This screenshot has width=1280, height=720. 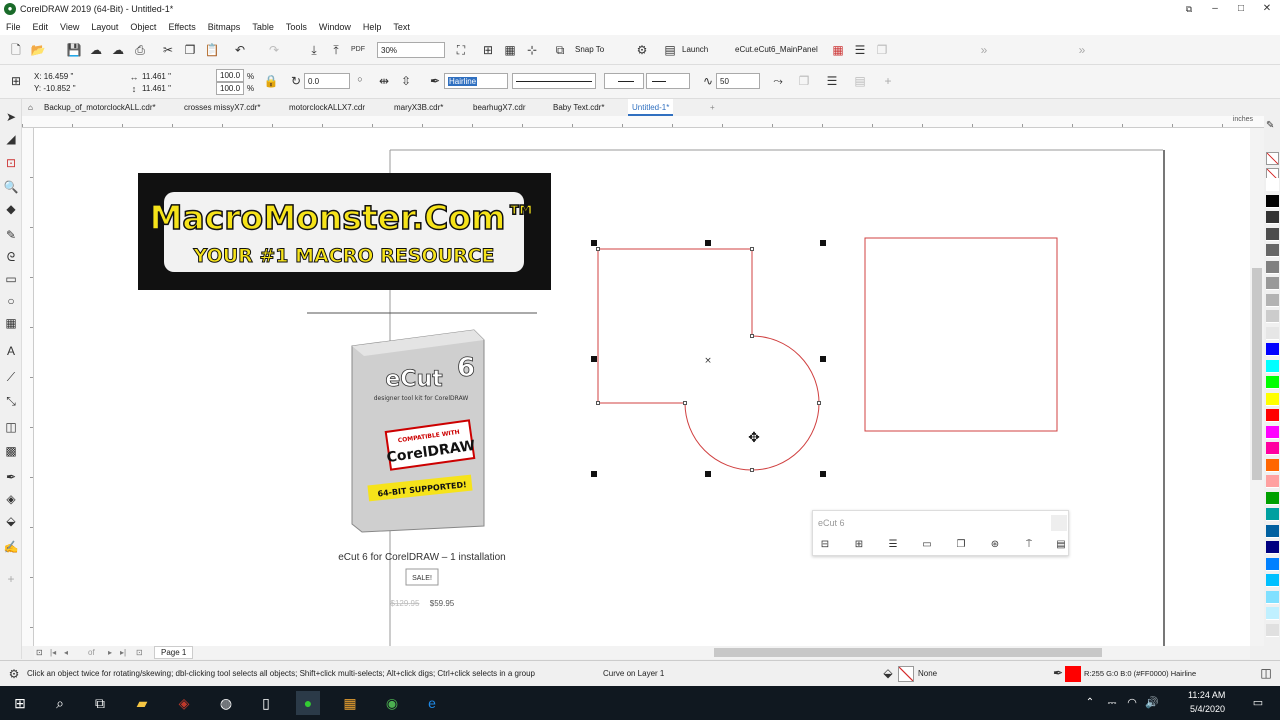 What do you see at coordinates (184, 703) in the screenshot?
I see `coreldraw-taskbar-icon: ◈` at bounding box center [184, 703].